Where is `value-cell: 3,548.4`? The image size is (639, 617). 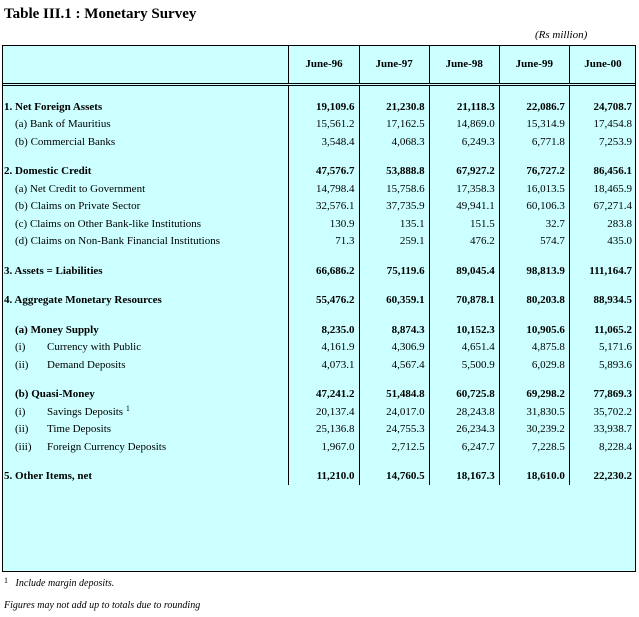
value-cell: 3,548.4 is located at coordinates (324, 142).